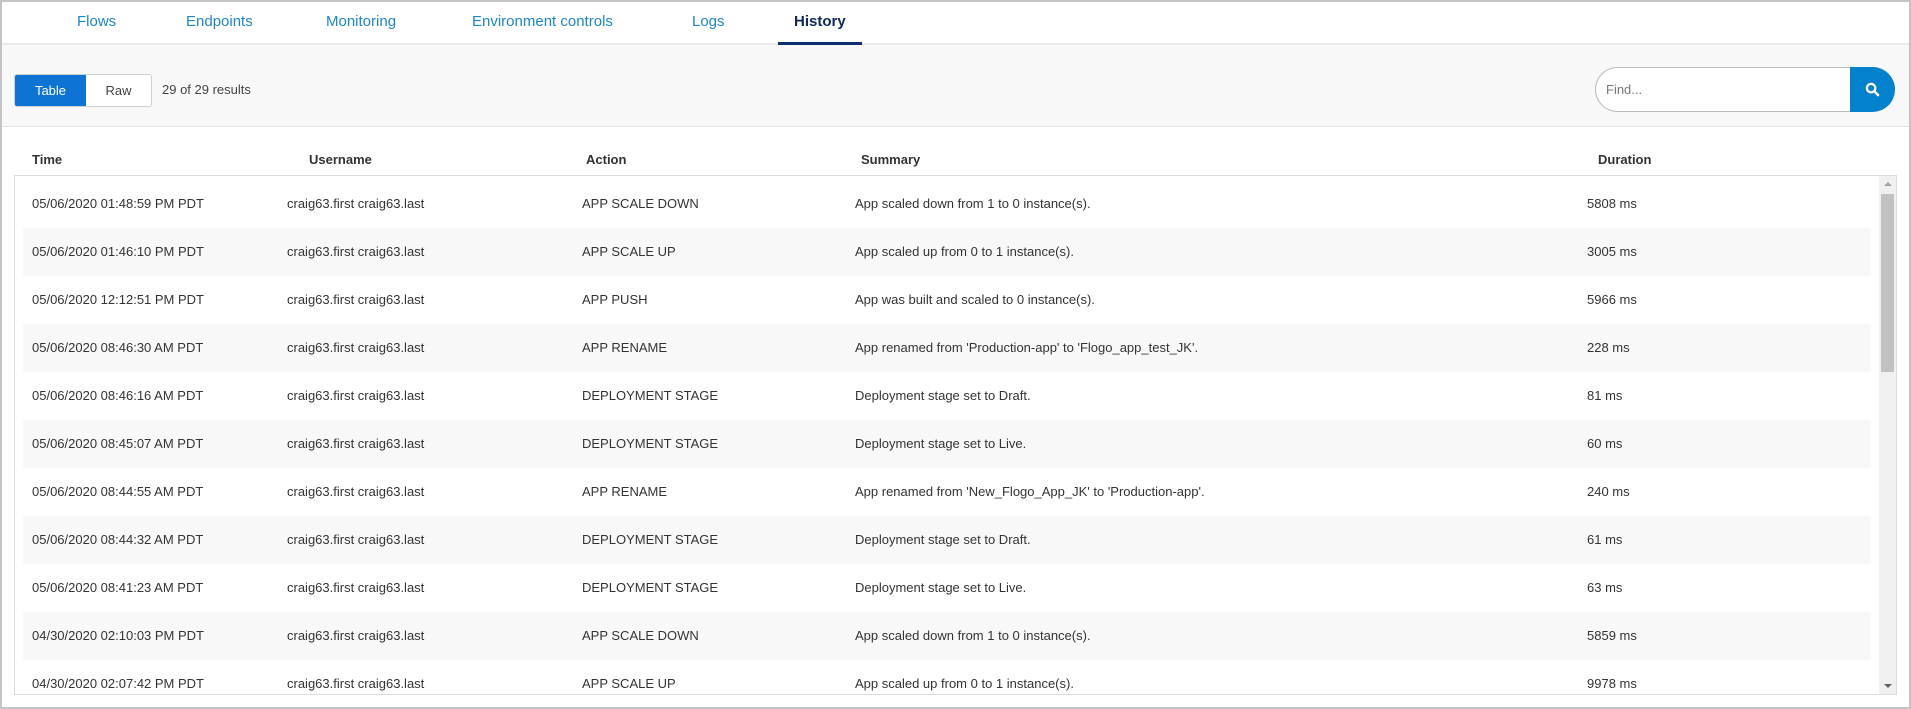 Image resolution: width=1911 pixels, height=709 pixels. I want to click on cell-duration: 81 ms, so click(1605, 395).